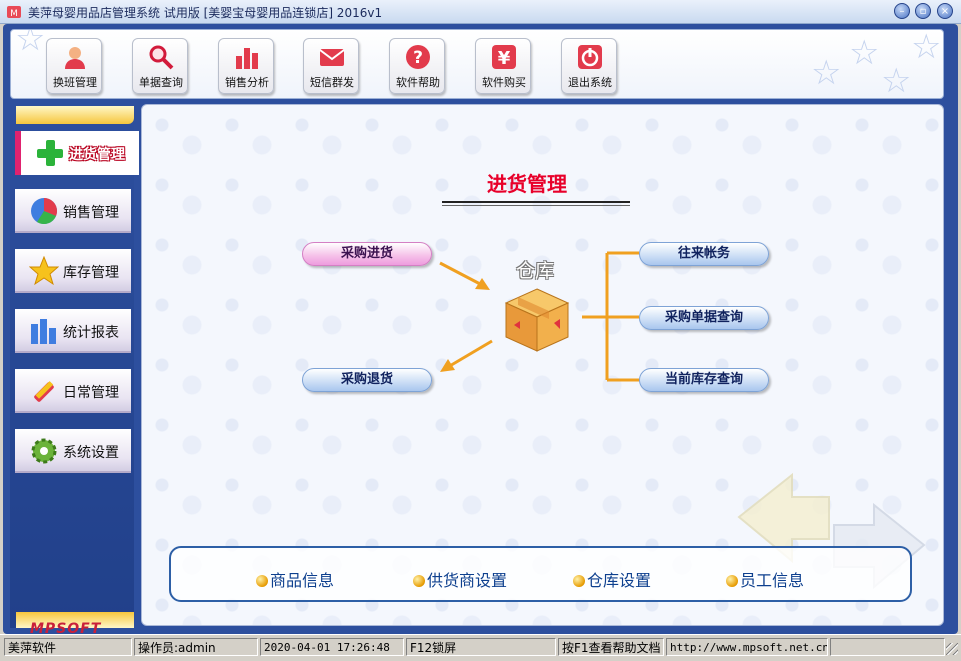 Image resolution: width=961 pixels, height=661 pixels. I want to click on shift-management-button: 换班管理, so click(74, 66).